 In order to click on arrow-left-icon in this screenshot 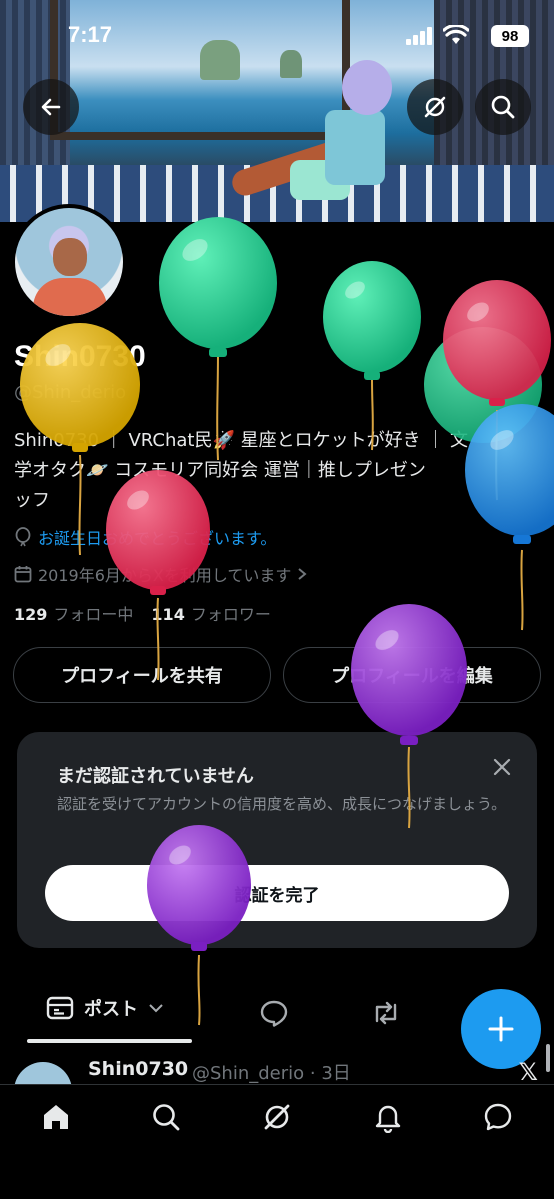, I will do `click(51, 107)`.